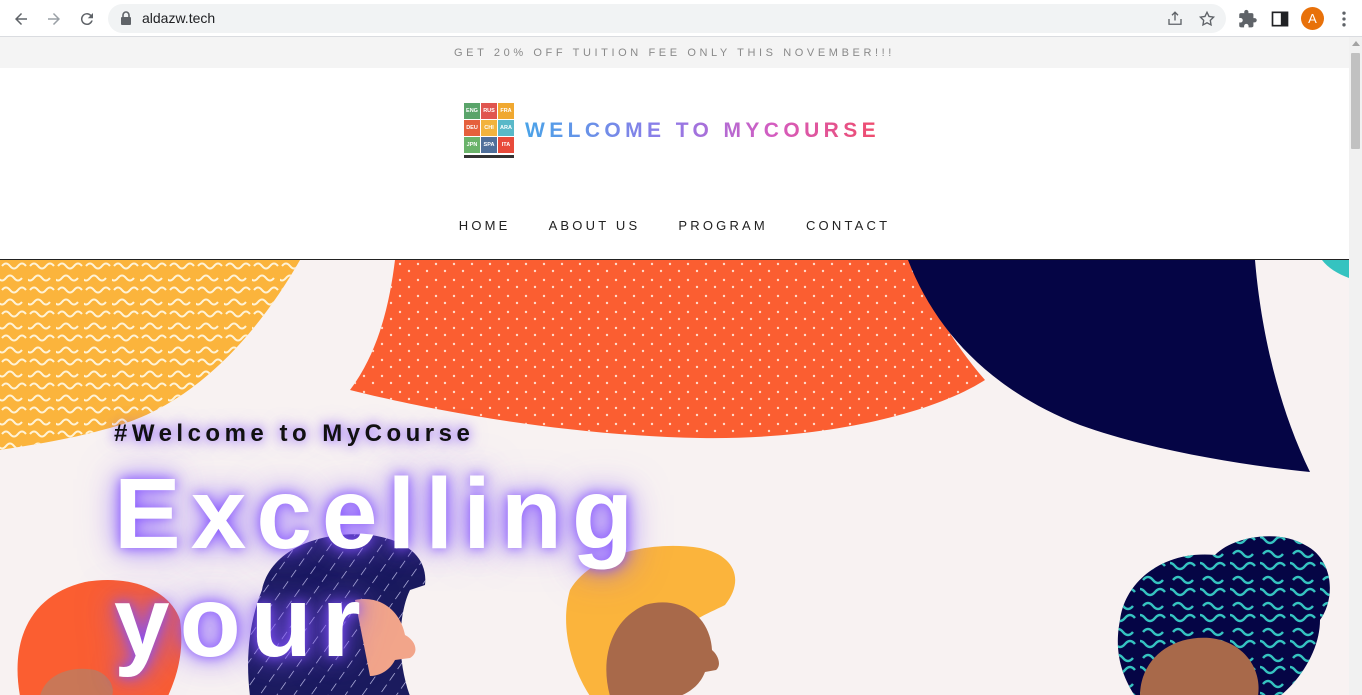 Image resolution: width=1362 pixels, height=695 pixels. I want to click on logo-tile-ita: ITA, so click(506, 145).